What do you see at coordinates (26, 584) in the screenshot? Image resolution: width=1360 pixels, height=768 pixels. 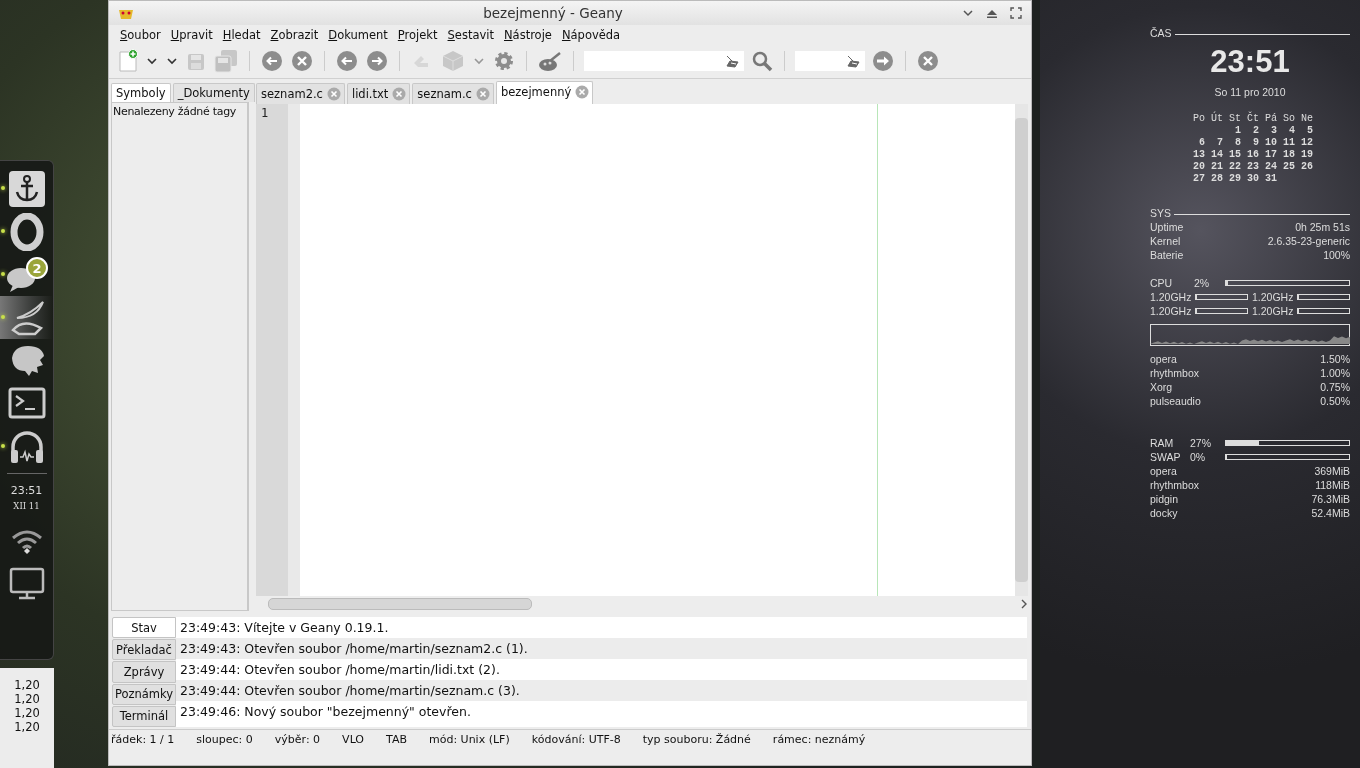 I see `monitor-icon` at bounding box center [26, 584].